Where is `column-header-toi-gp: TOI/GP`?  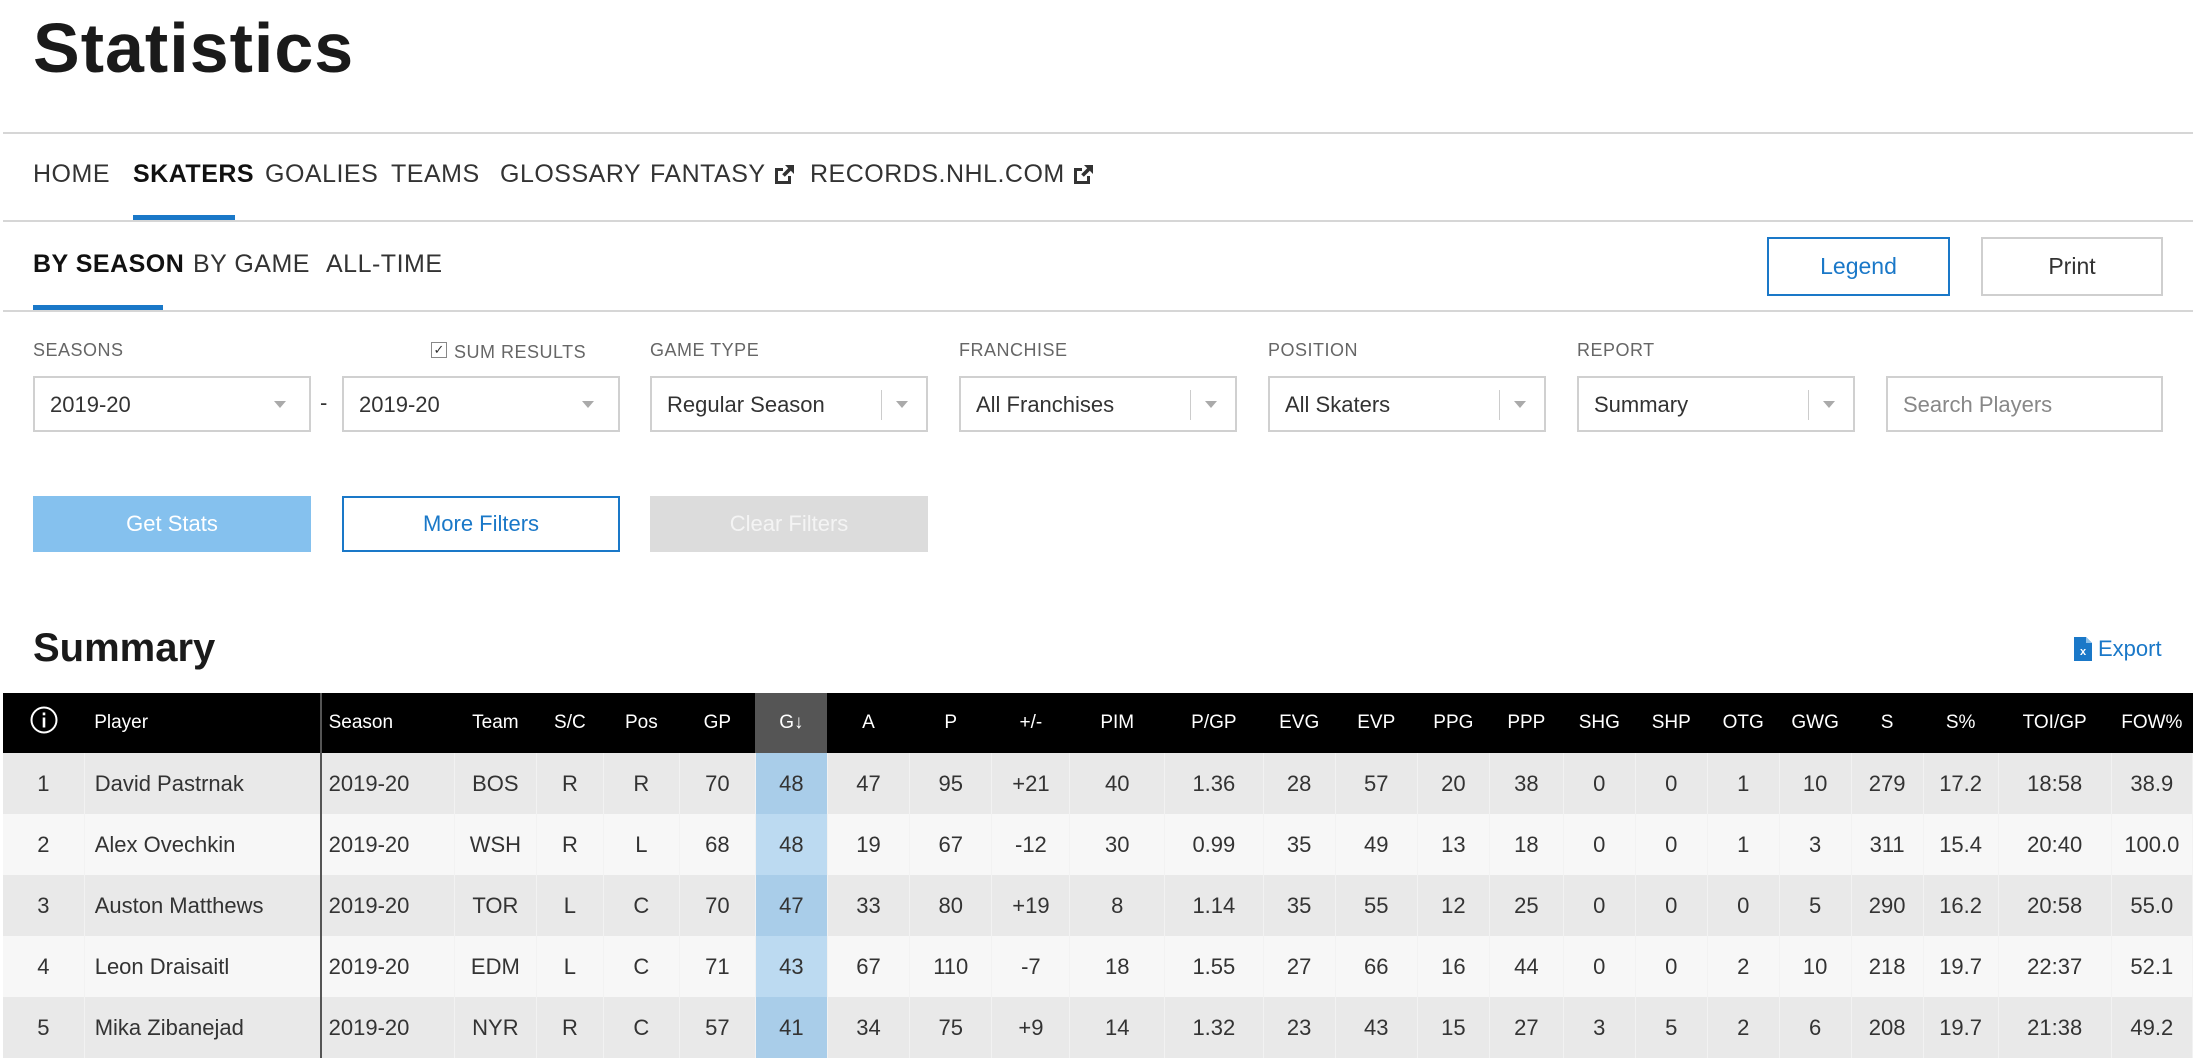
column-header-toi-gp: TOI/GP is located at coordinates (2055, 723).